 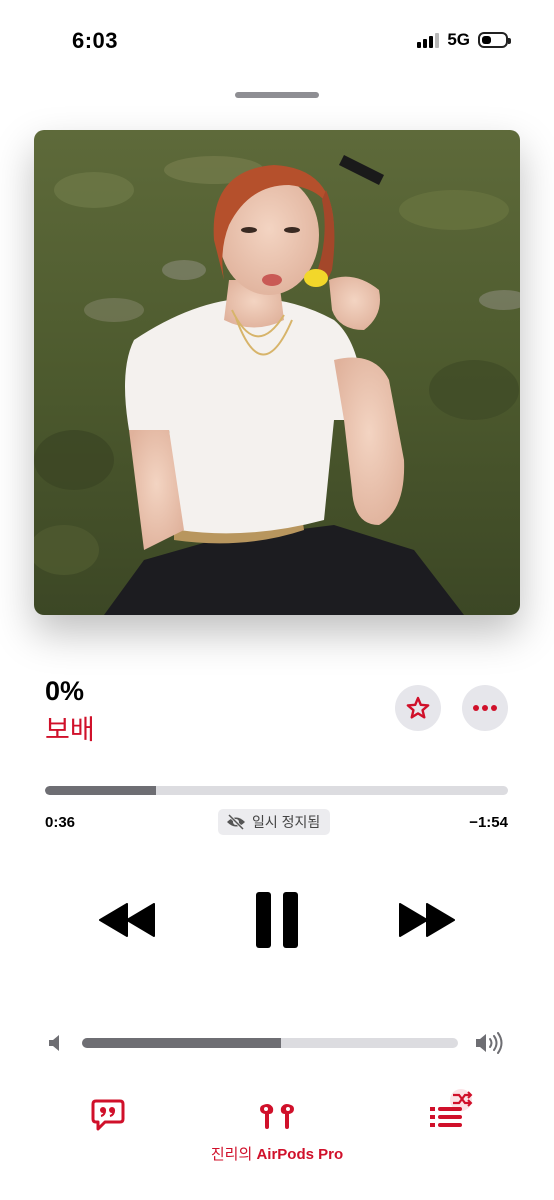 I want to click on cellular-signal-icon, so click(x=428, y=40).